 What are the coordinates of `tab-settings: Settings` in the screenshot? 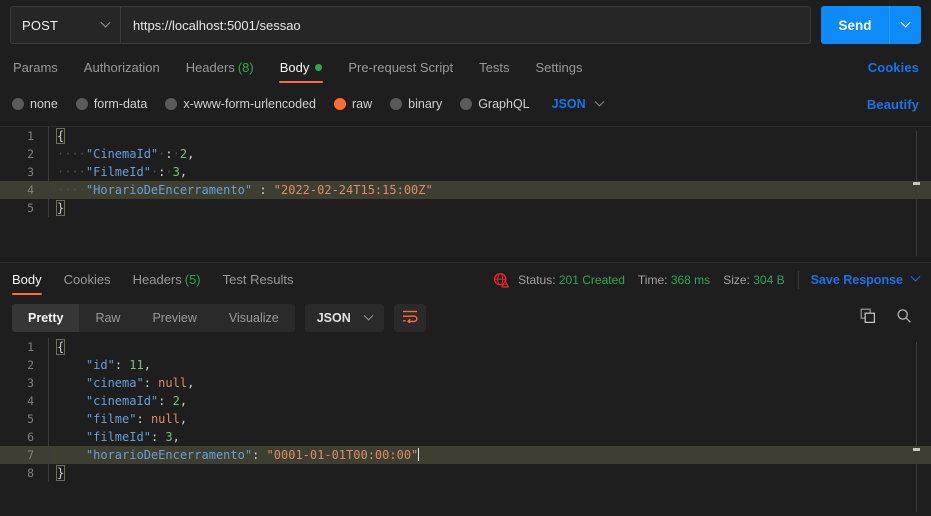 It's located at (558, 67).